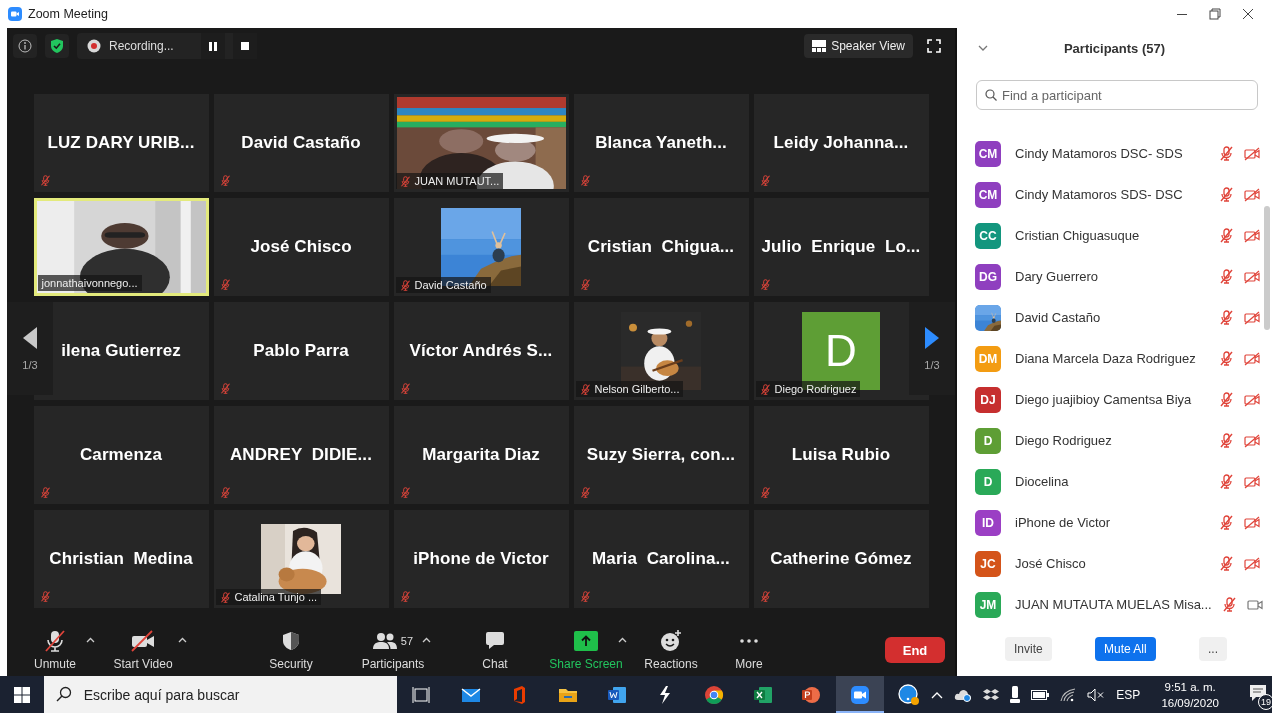 This screenshot has width=1272, height=713. What do you see at coordinates (1114, 358) in the screenshot?
I see `participant-row: DM Diana Marcela Daza Rodriguez` at bounding box center [1114, 358].